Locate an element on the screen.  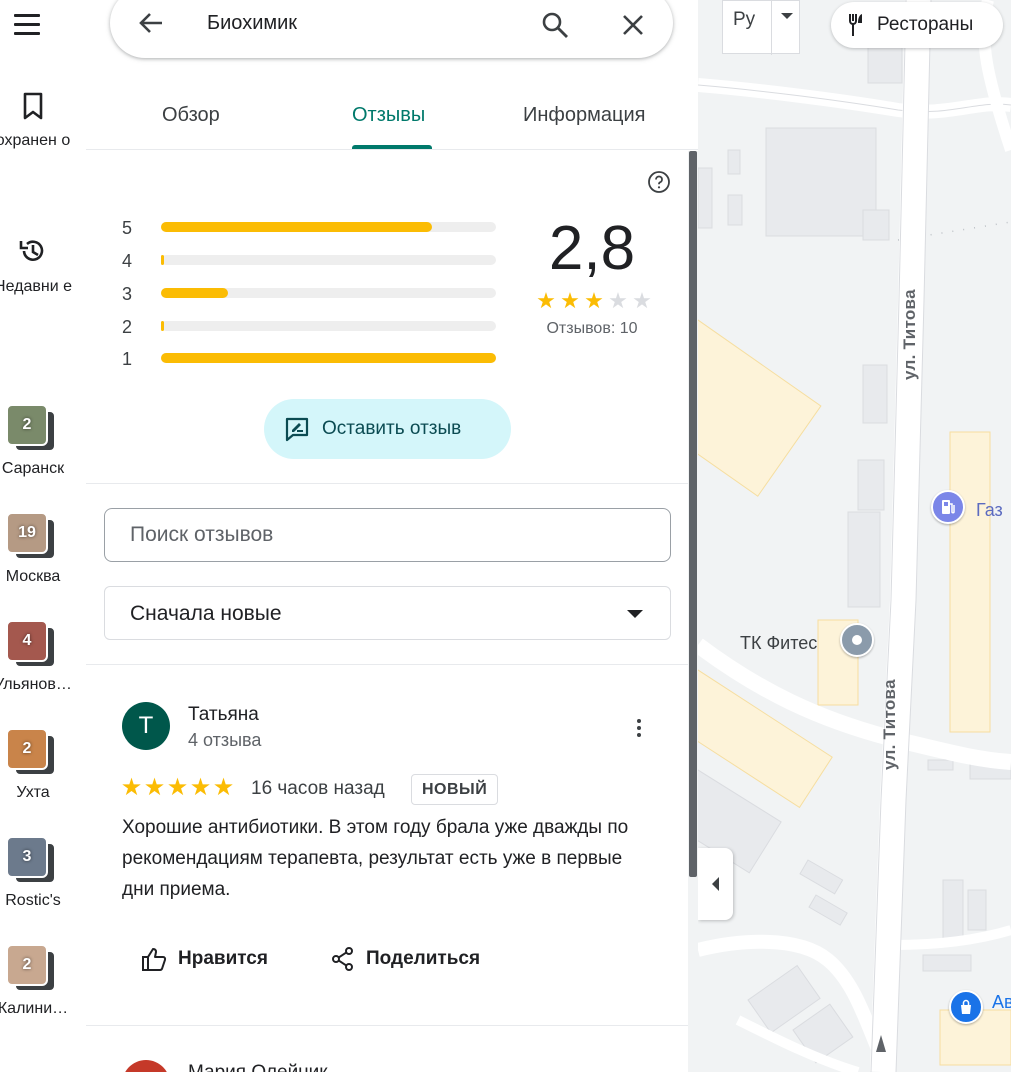
place-count: 2 is located at coordinates (27, 748).